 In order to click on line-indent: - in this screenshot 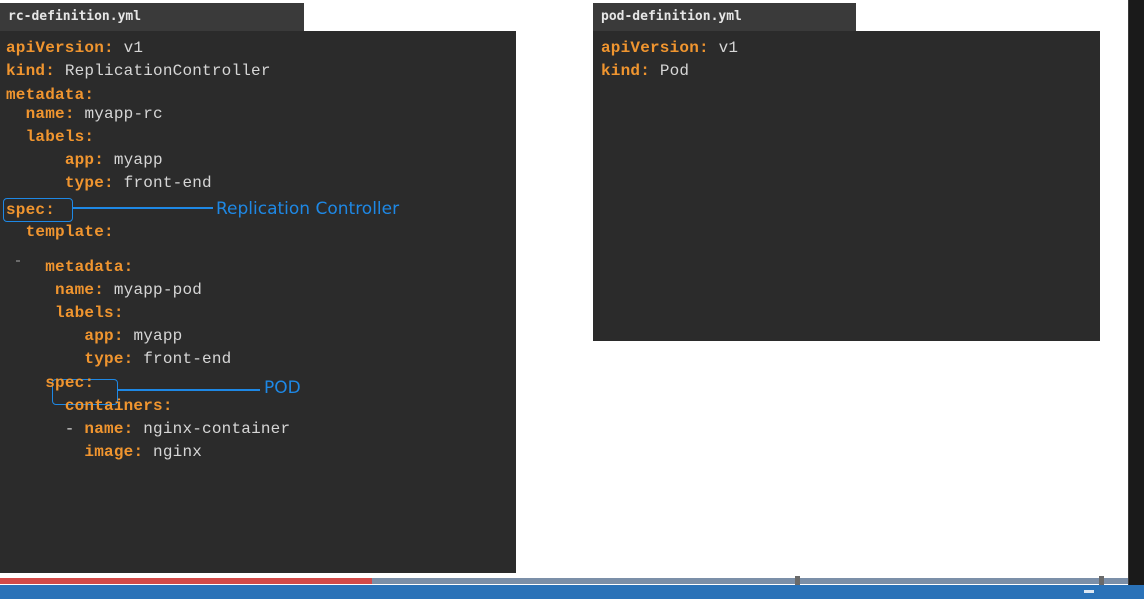, I will do `click(45, 429)`.